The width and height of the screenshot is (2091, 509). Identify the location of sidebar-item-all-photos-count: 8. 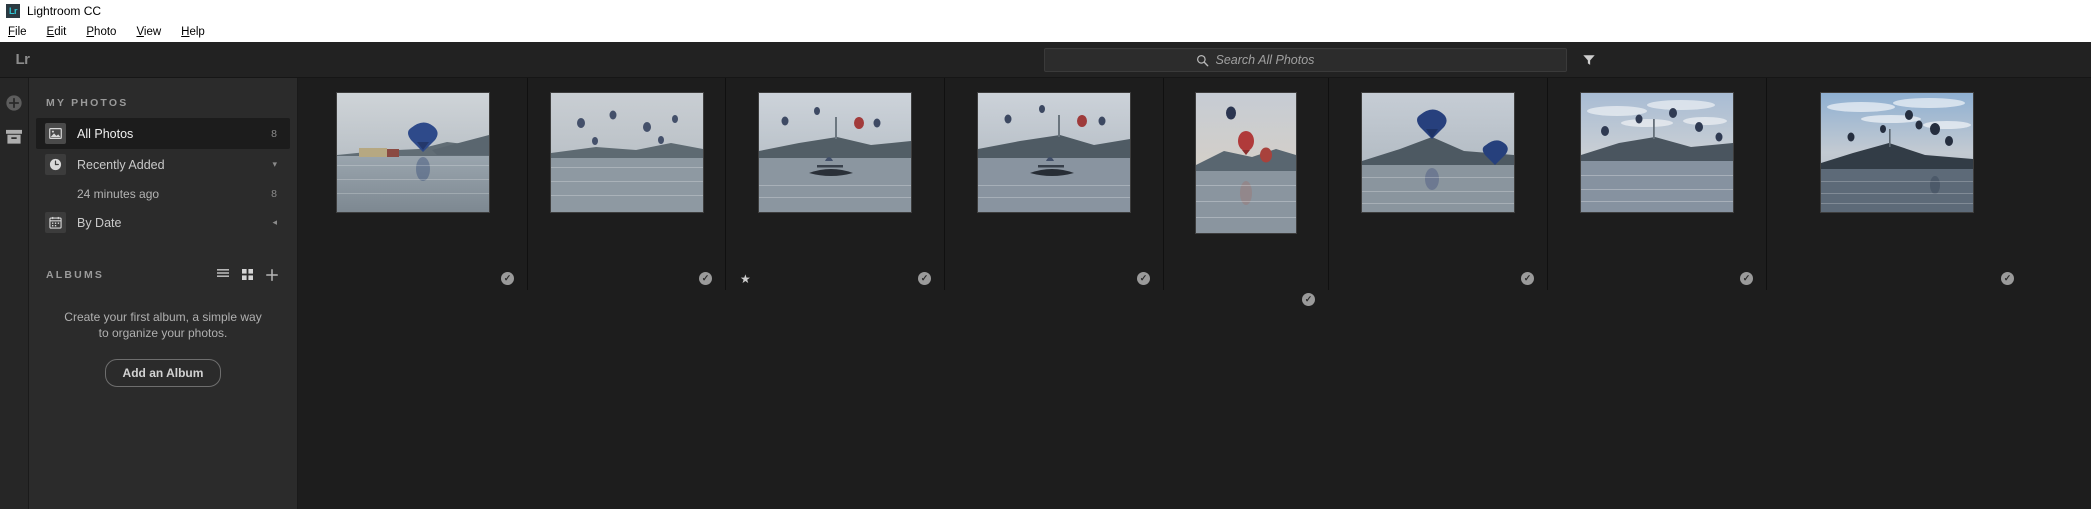
(274, 133).